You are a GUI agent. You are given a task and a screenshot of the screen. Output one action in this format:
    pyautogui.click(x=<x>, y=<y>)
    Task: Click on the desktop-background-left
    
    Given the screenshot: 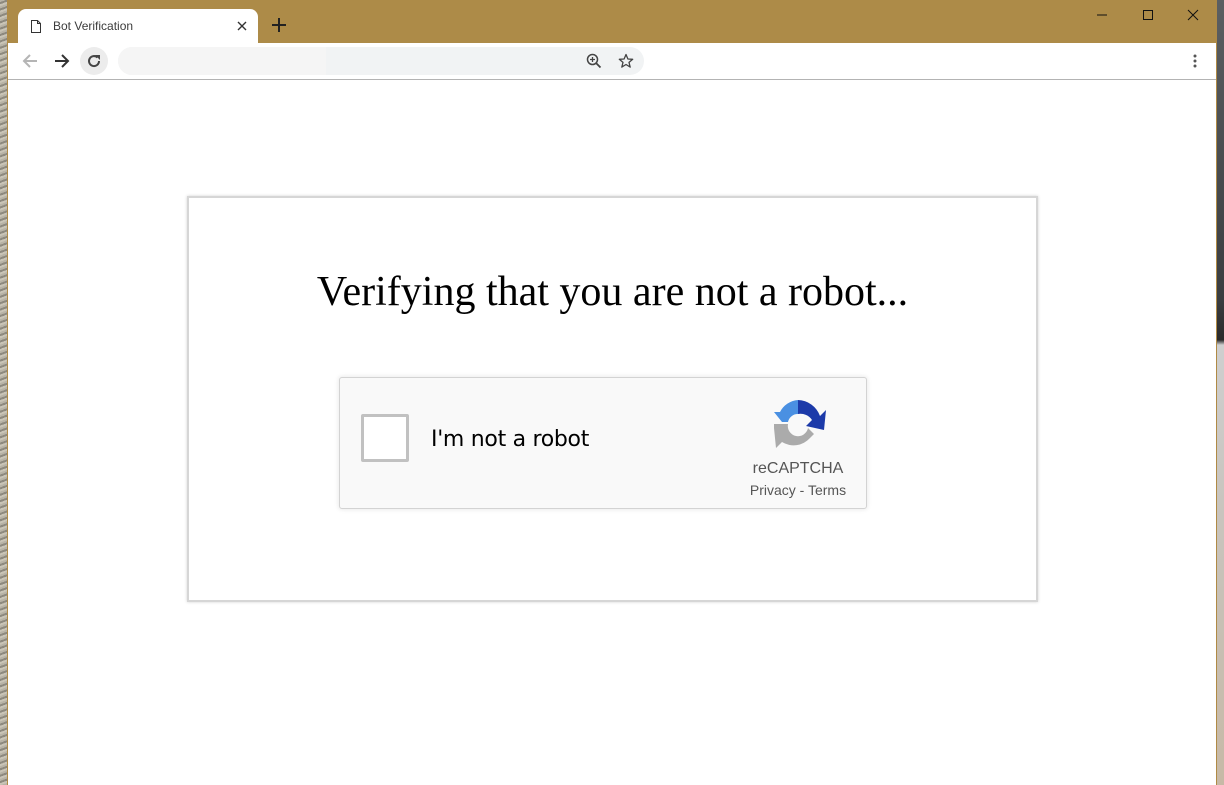 What is the action you would take?
    pyautogui.click(x=3, y=392)
    